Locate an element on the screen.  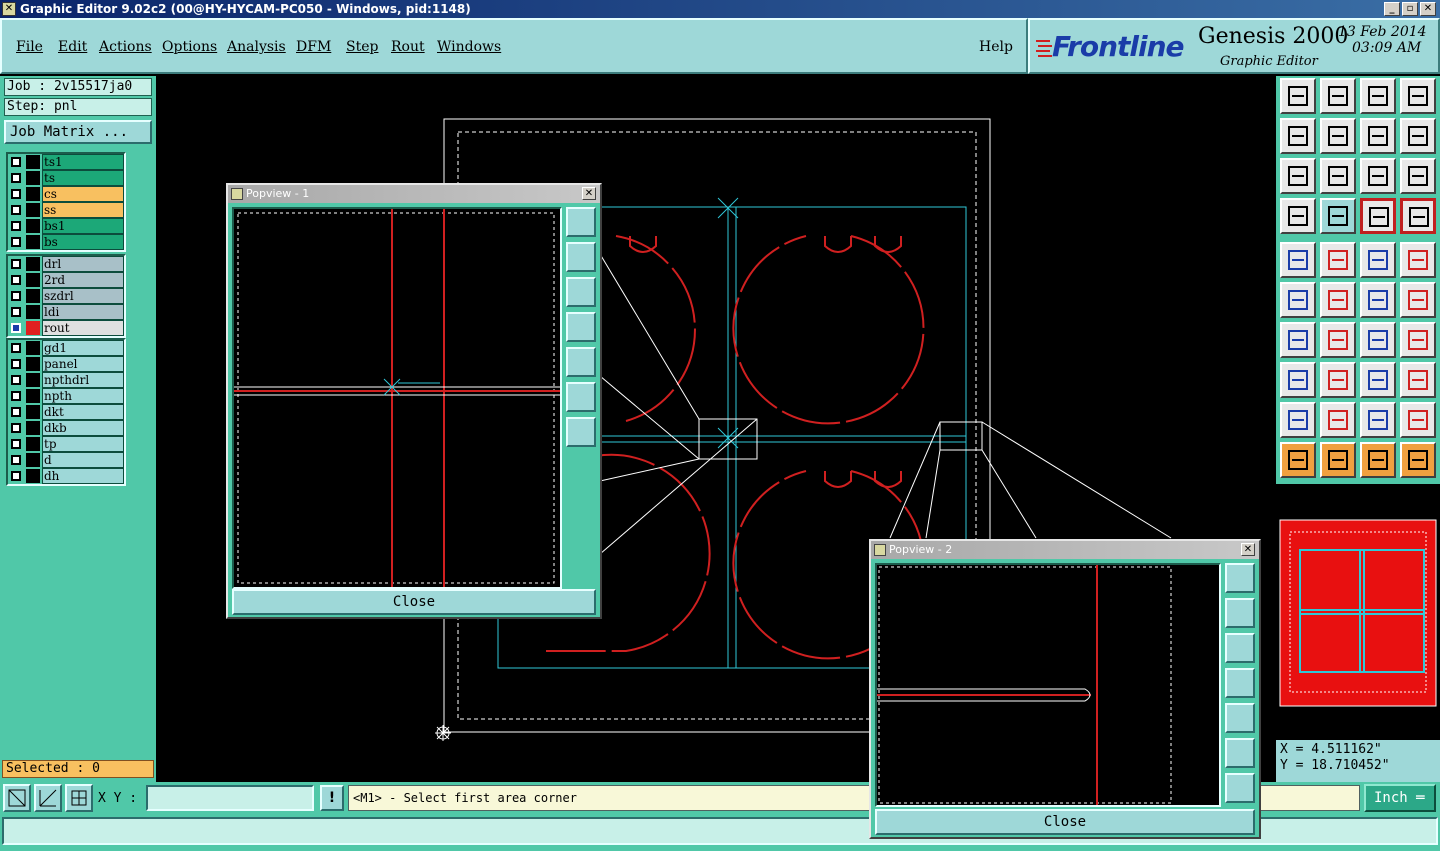
layer-row-rout: rout is located at coordinates (66, 328).